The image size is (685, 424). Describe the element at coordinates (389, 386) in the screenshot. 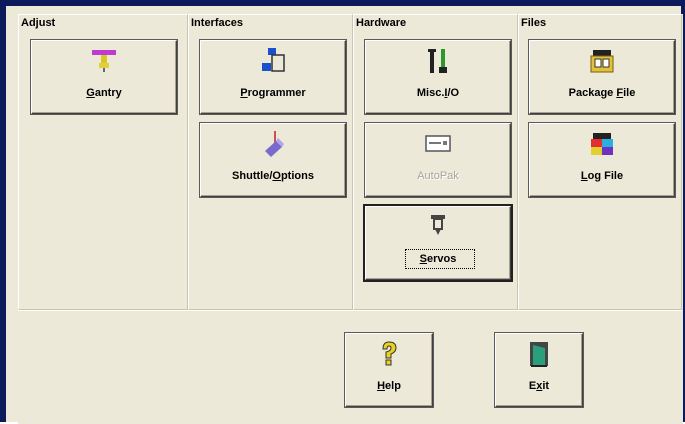

I see `help-label: Help` at that location.